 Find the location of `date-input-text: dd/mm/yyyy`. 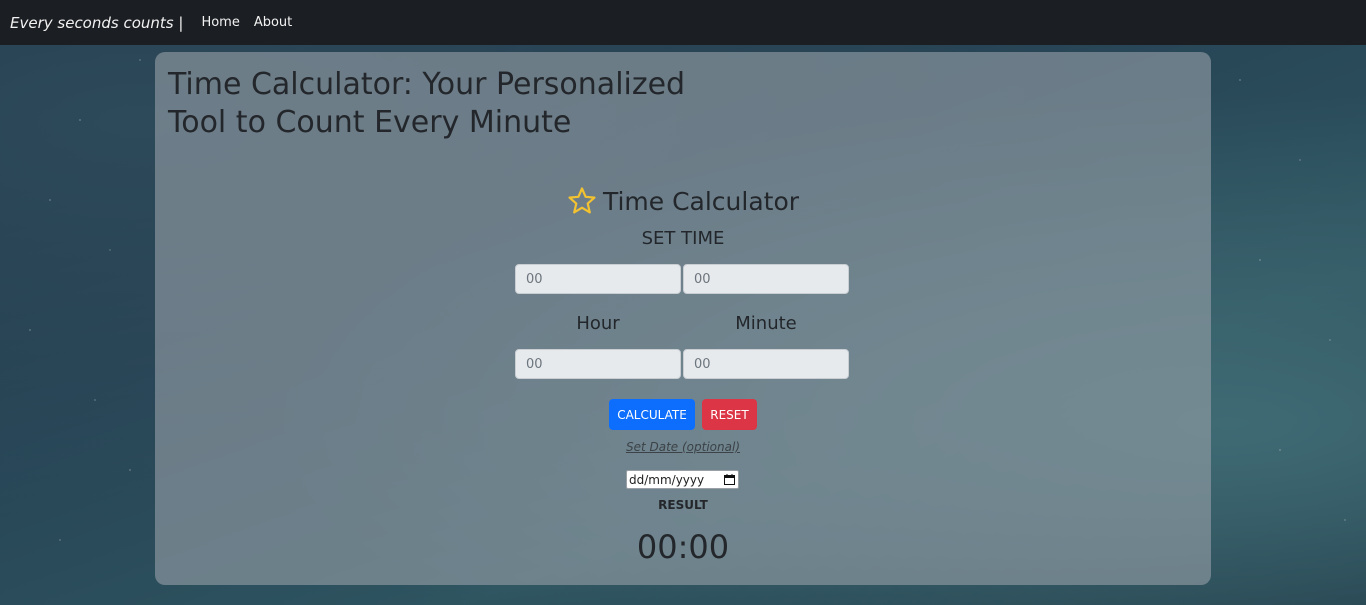

date-input-text: dd/mm/yyyy is located at coordinates (667, 479).